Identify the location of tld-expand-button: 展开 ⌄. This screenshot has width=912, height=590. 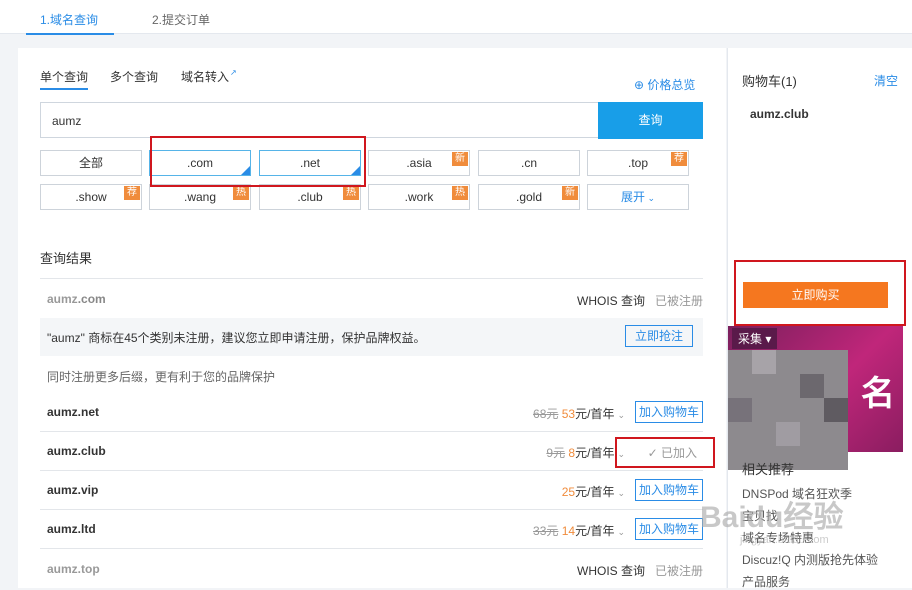
(638, 197).